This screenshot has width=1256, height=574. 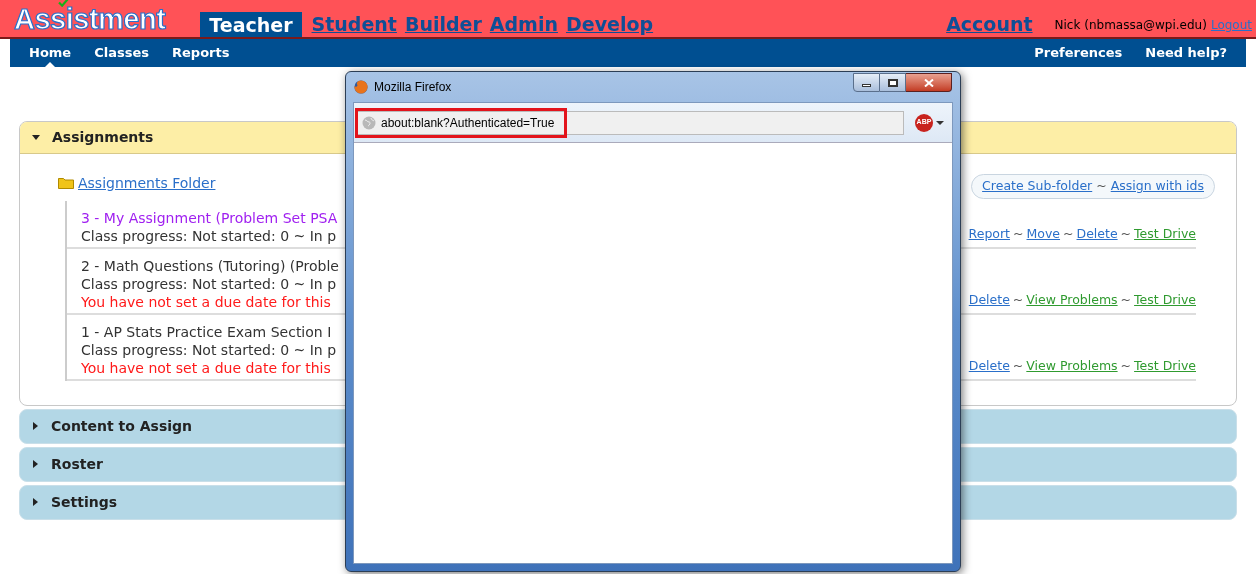 What do you see at coordinates (103, 137) in the screenshot?
I see `panel-title: Assignments` at bounding box center [103, 137].